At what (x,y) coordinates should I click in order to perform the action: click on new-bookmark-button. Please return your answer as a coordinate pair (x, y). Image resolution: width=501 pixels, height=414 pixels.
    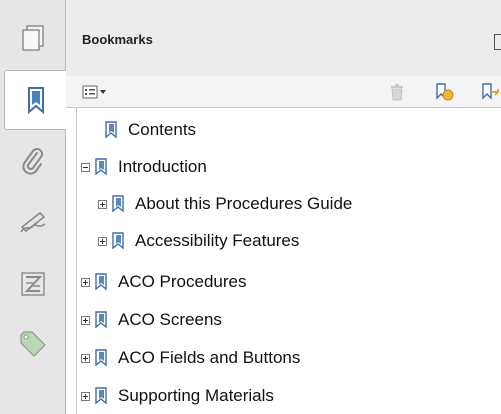
    Looking at the image, I should click on (444, 92).